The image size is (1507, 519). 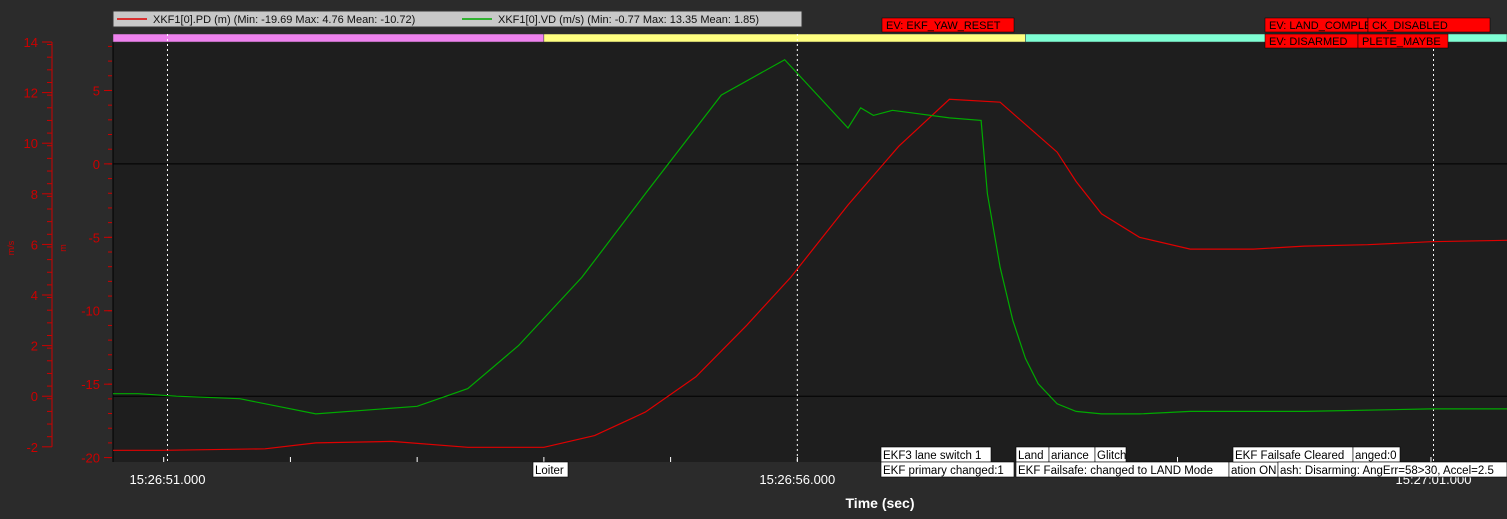 What do you see at coordinates (1376, 456) in the screenshot?
I see `message-label: anged:0` at bounding box center [1376, 456].